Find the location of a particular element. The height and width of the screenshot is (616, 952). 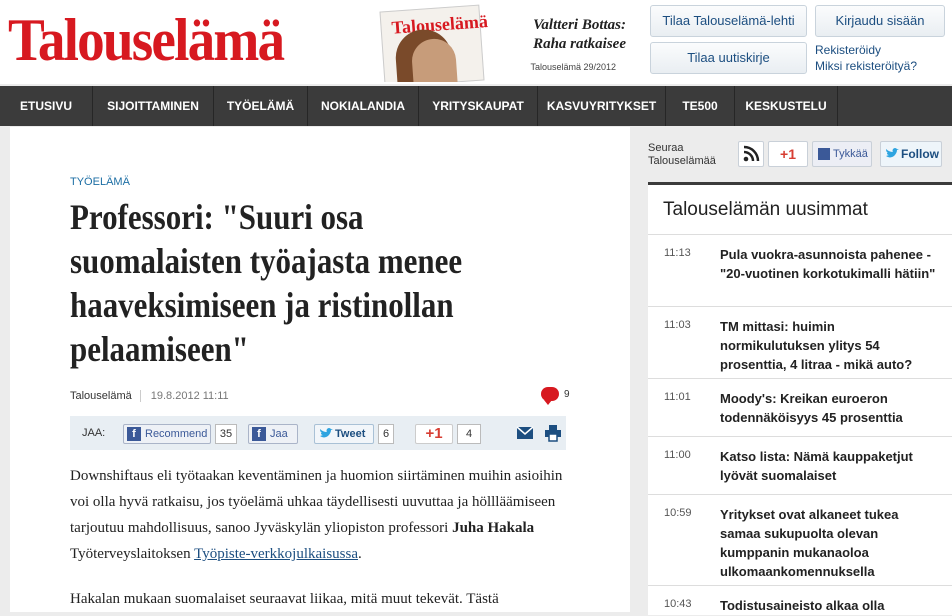

teaser-line-2: Raha ratkaisee is located at coordinates (579, 44).